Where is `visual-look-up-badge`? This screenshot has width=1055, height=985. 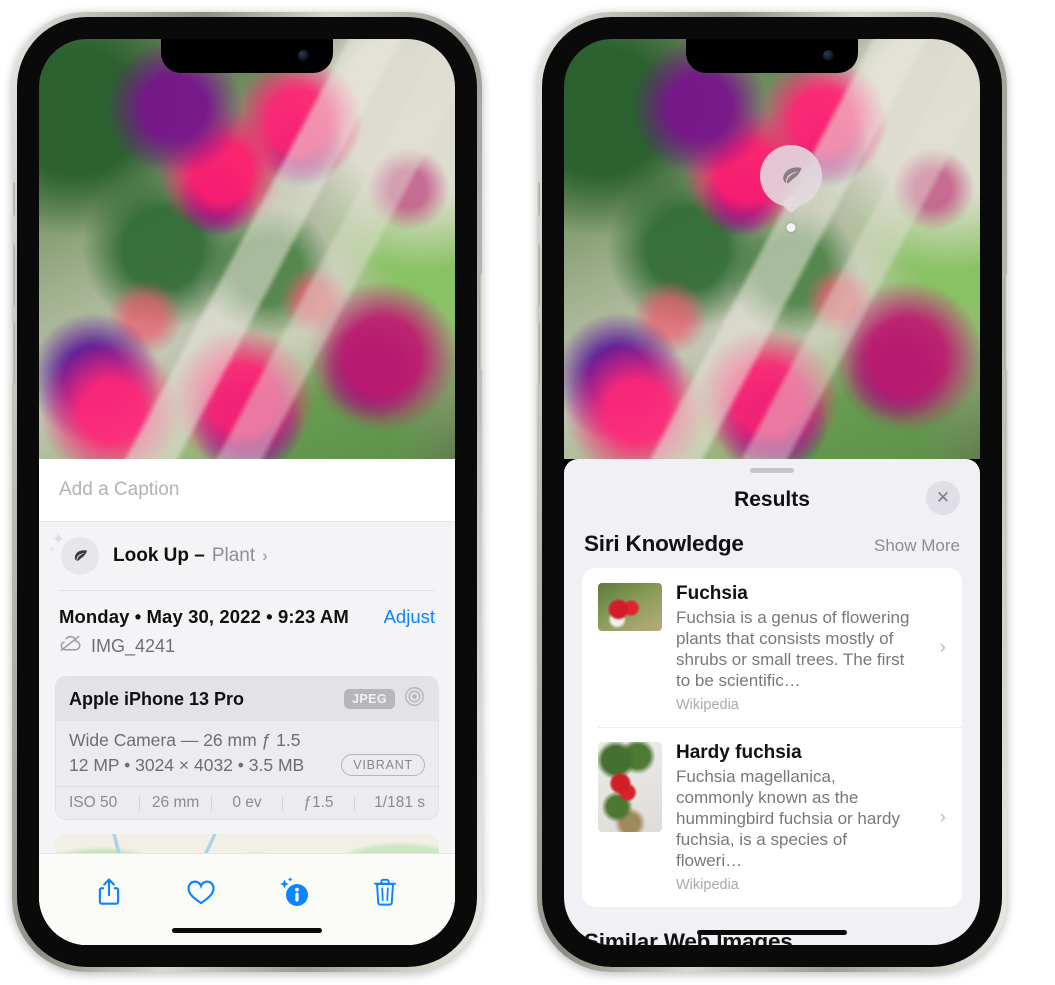
visual-look-up-badge is located at coordinates (791, 188).